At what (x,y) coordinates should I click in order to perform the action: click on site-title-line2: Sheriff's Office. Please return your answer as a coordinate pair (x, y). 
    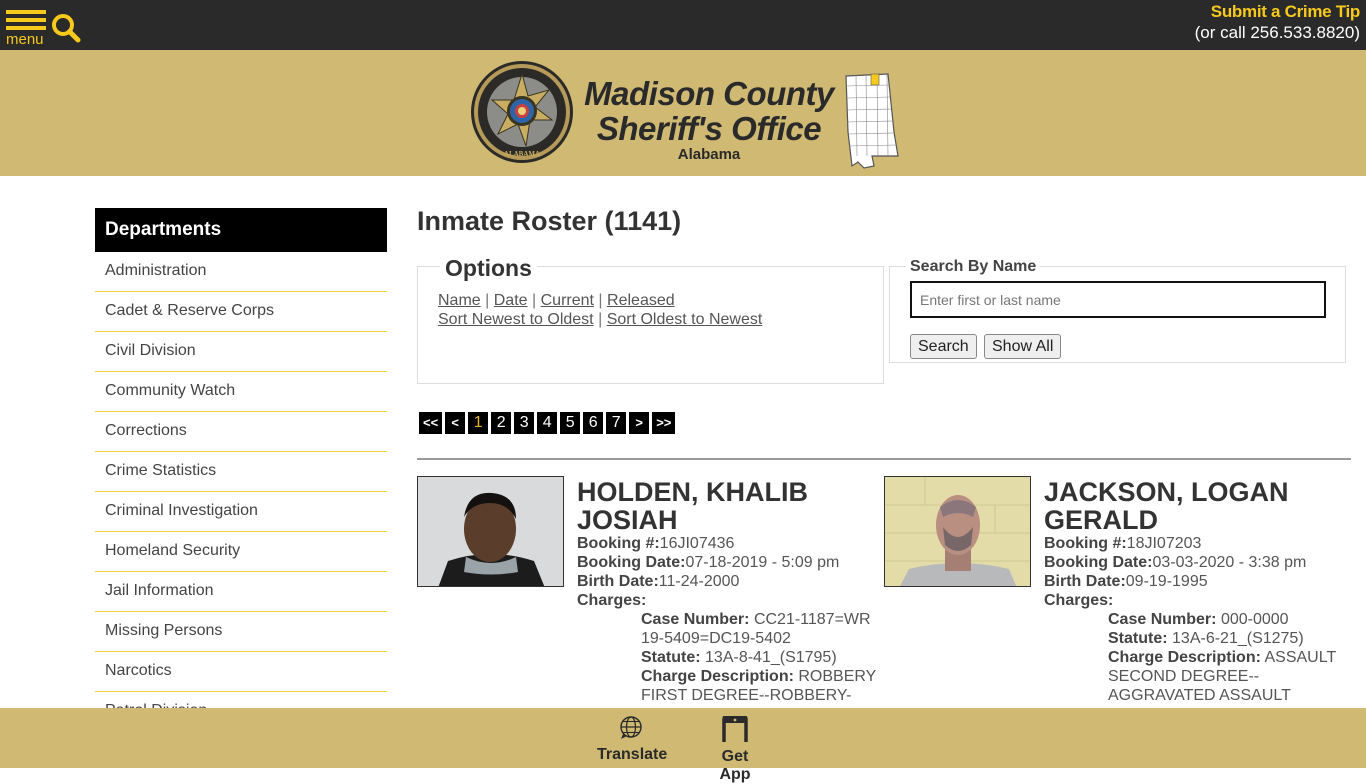
    Looking at the image, I should click on (709, 128).